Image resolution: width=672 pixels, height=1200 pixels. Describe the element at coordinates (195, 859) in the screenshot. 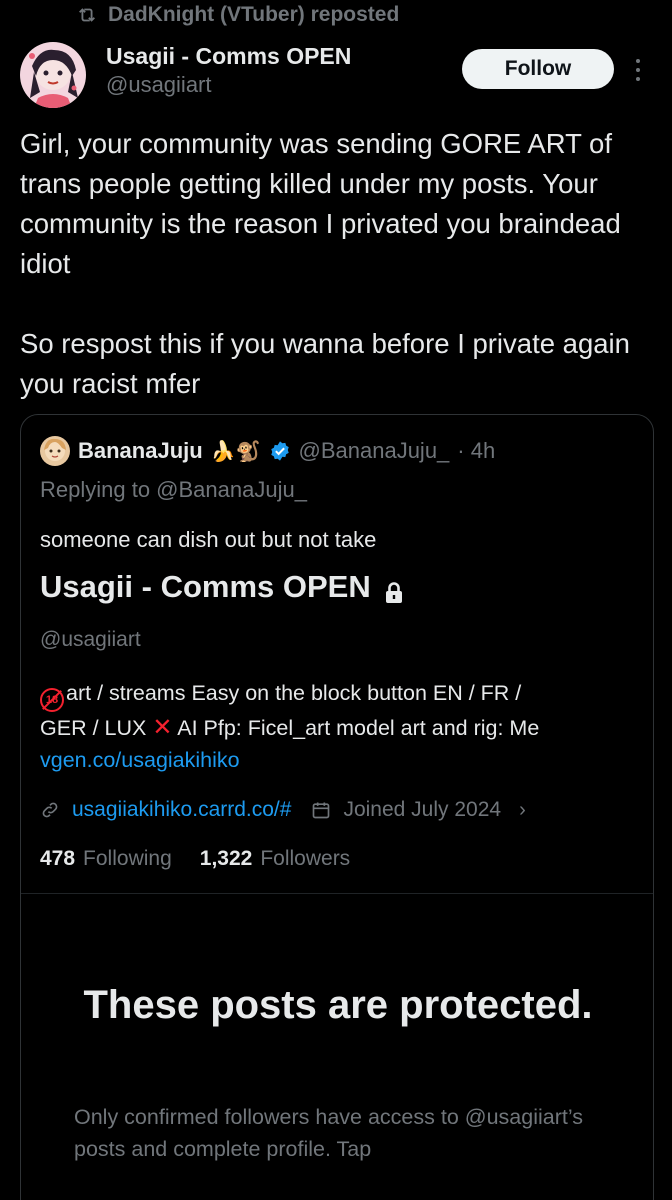

I see `profile-stats: 478 Following 1,322 Followers` at that location.